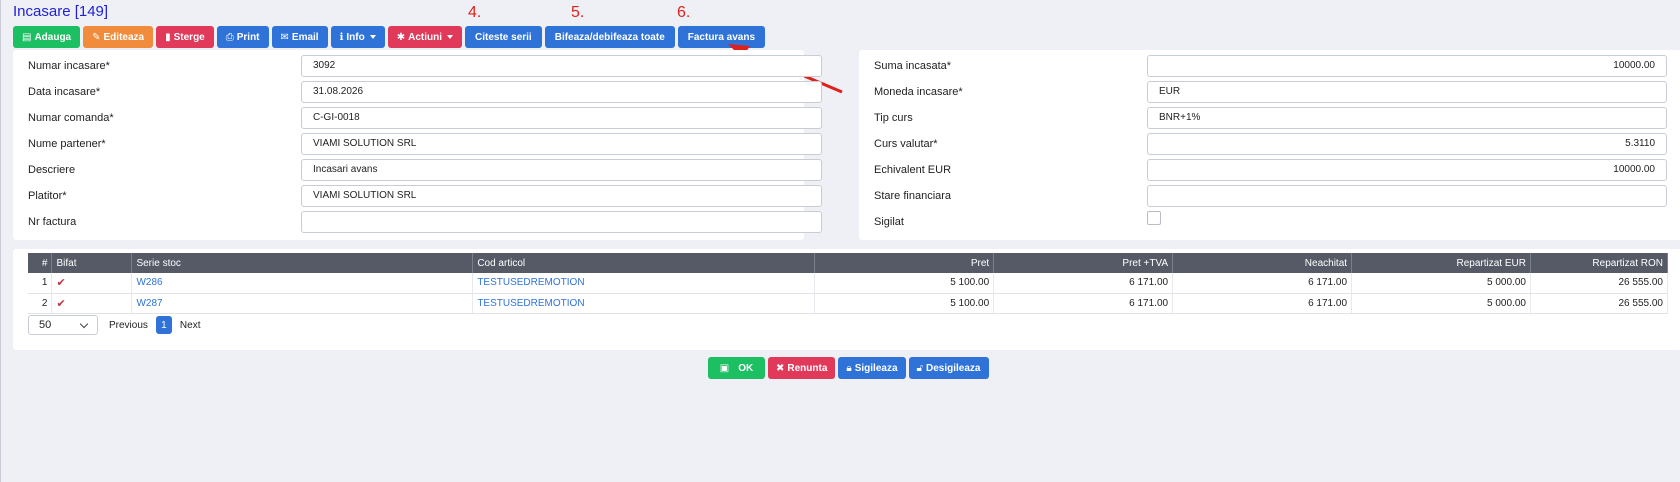 This screenshot has height=482, width=1680. Describe the element at coordinates (92, 263) in the screenshot. I see `column-header: Bifat` at that location.